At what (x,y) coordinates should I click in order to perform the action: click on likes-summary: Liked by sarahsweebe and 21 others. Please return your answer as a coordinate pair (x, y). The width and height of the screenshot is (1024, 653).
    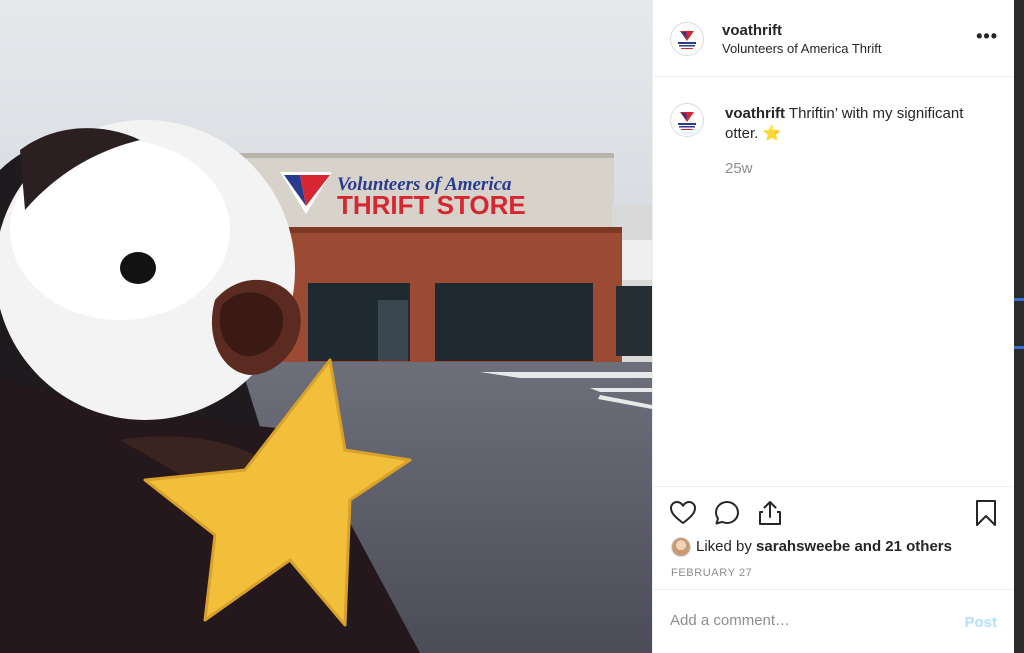
    Looking at the image, I should click on (824, 546).